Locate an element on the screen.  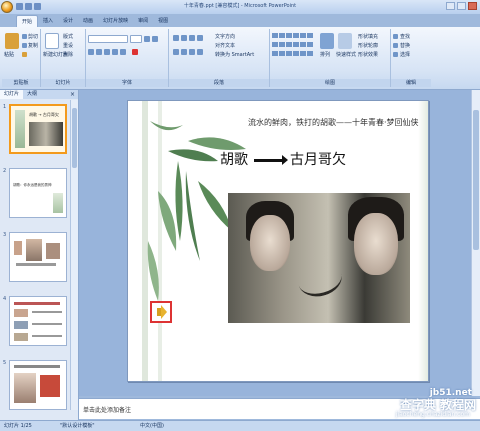
save-icon is located at coordinates (19, 6).